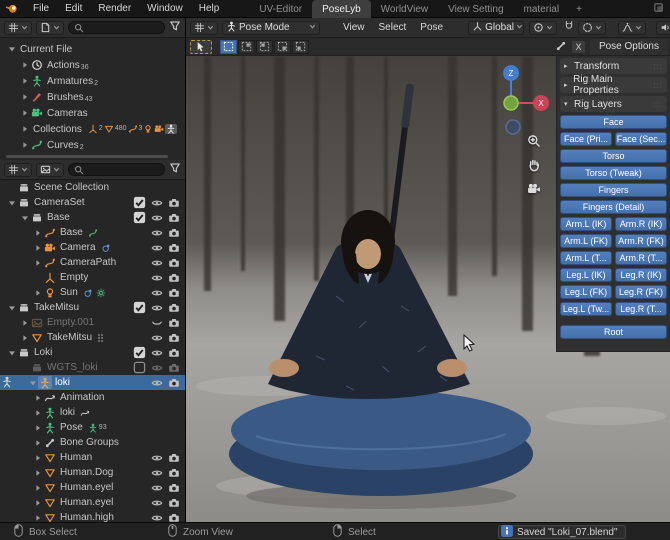 The height and width of the screenshot is (540, 670). Describe the element at coordinates (92, 129) in the screenshot. I see `blendfile-row: Collections 2 480 3` at that location.